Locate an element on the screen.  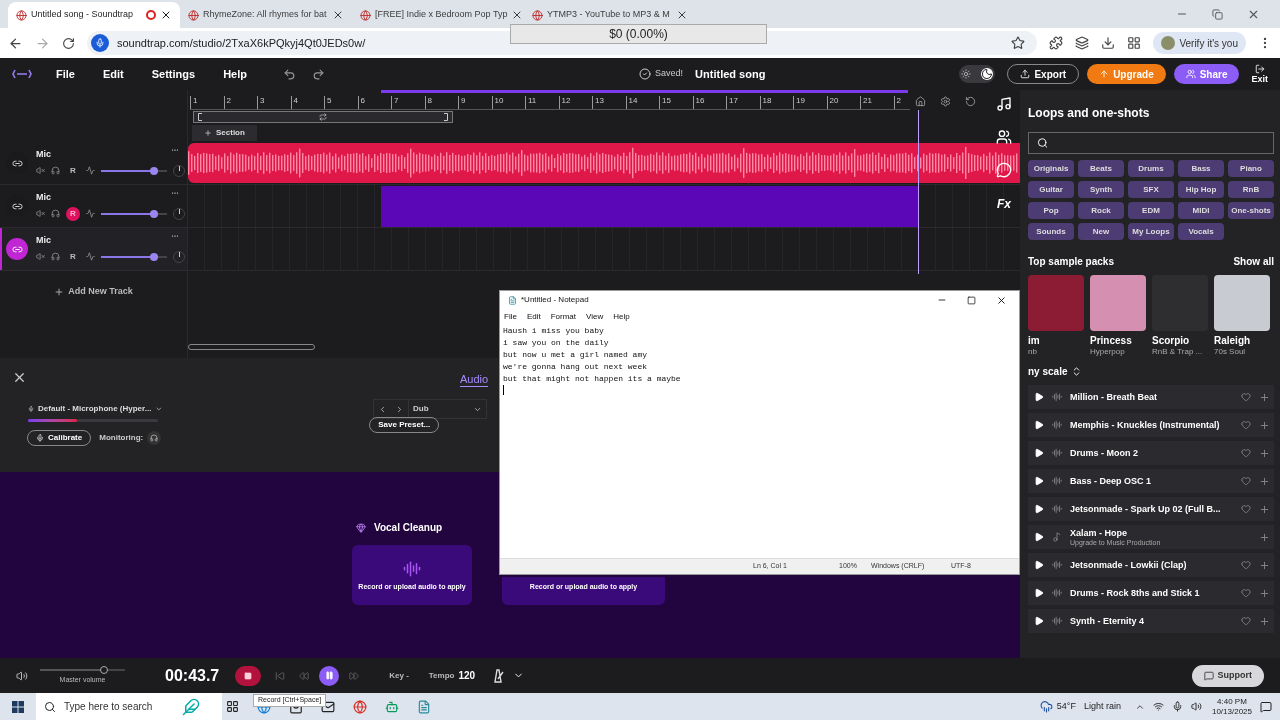
tab-title: Untitled song - Soundtrap is located at coordinates (83, 15).